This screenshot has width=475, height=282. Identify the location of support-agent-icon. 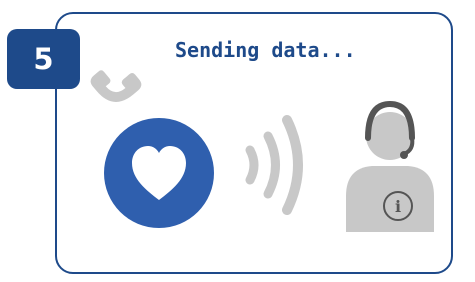
(390, 166).